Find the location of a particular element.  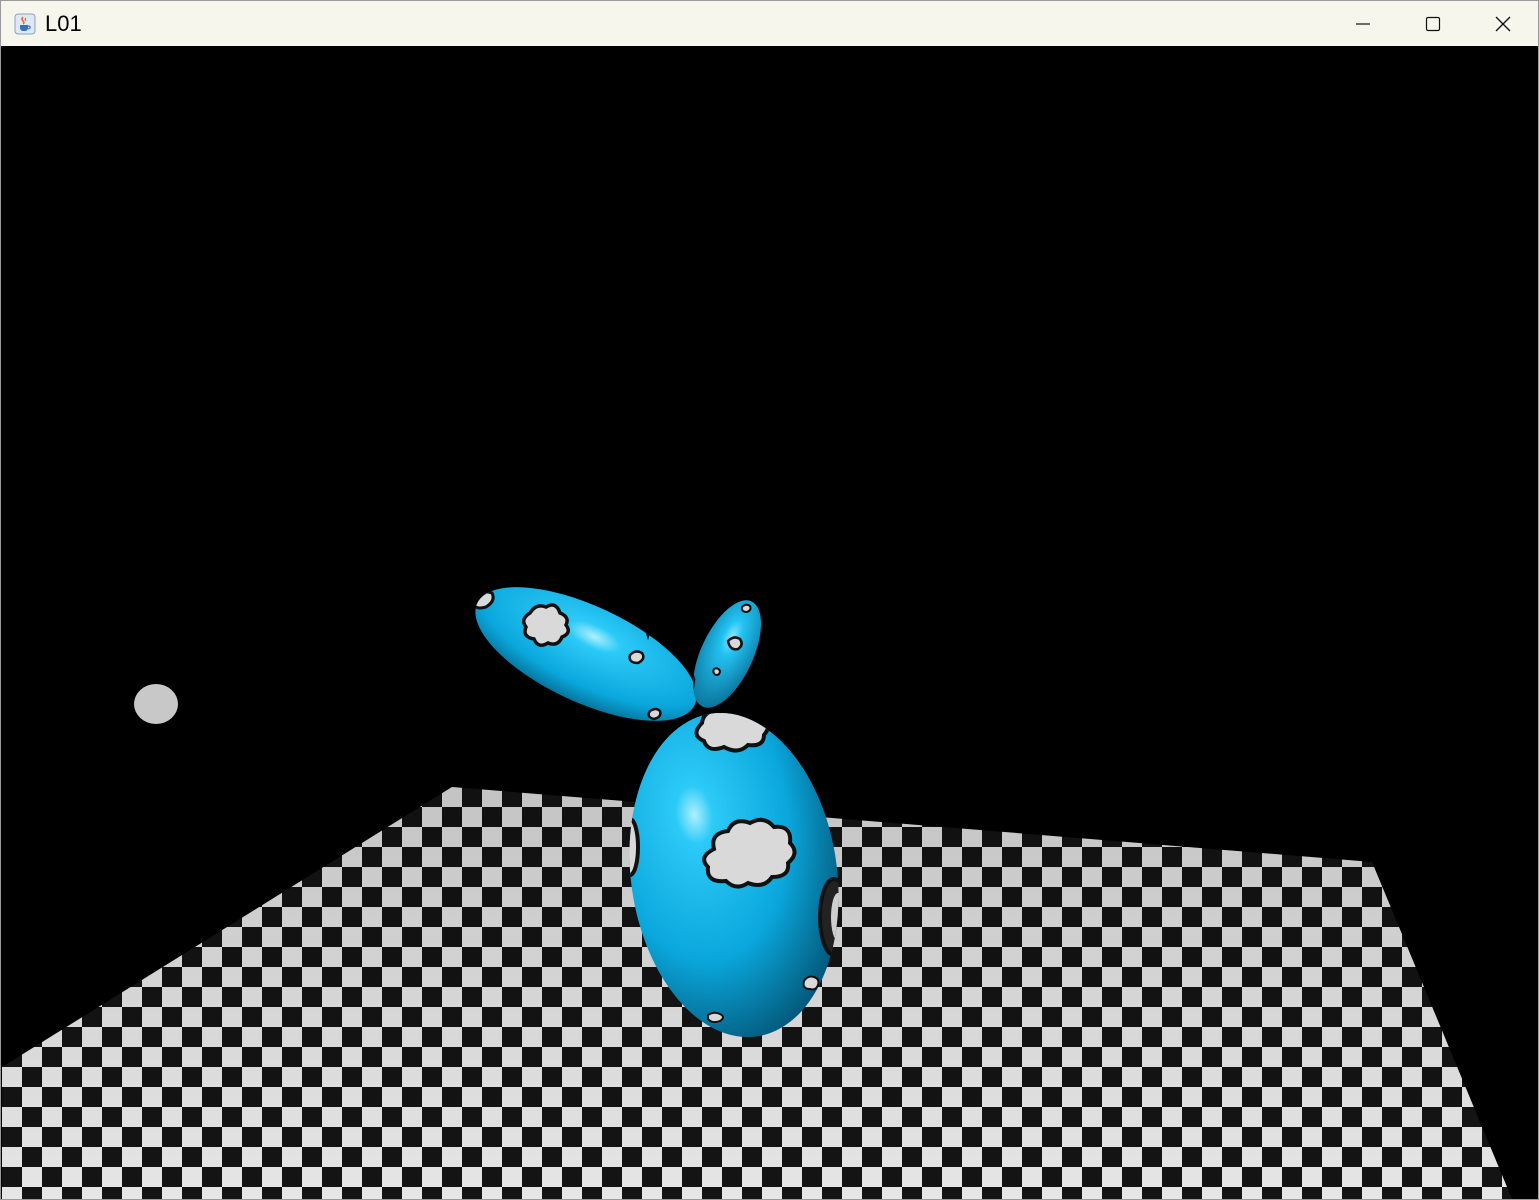

maximize-icon is located at coordinates (1433, 23).